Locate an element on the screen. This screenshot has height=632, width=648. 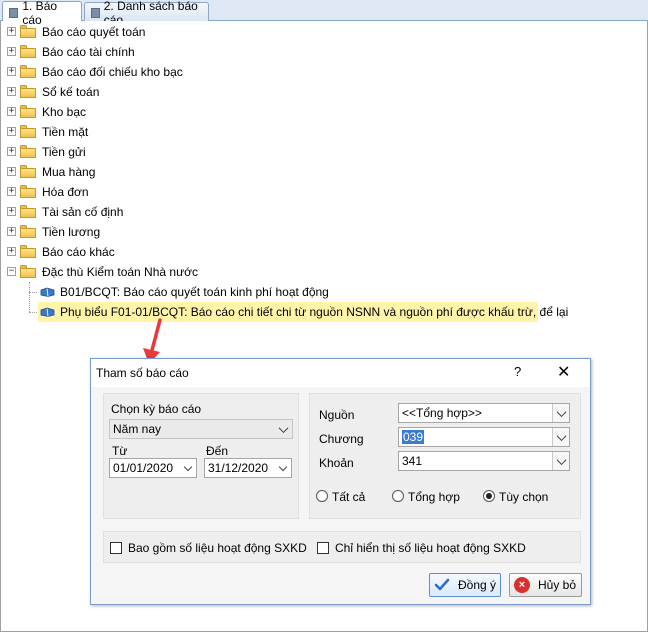
tree-label: Đặc thù Kiểm toán Nhà nước is located at coordinates (120, 272).